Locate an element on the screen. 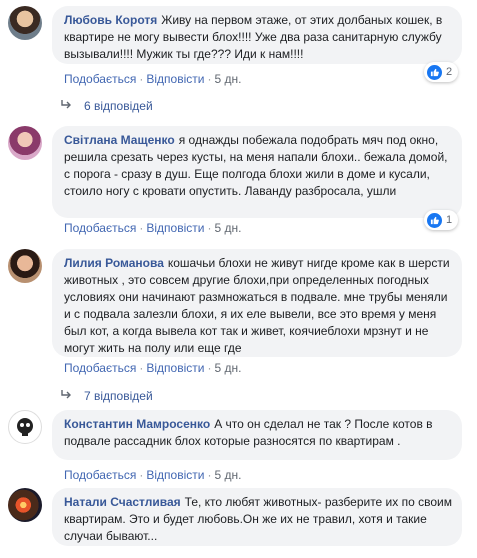  reactions-number: 1 is located at coordinates (449, 220).